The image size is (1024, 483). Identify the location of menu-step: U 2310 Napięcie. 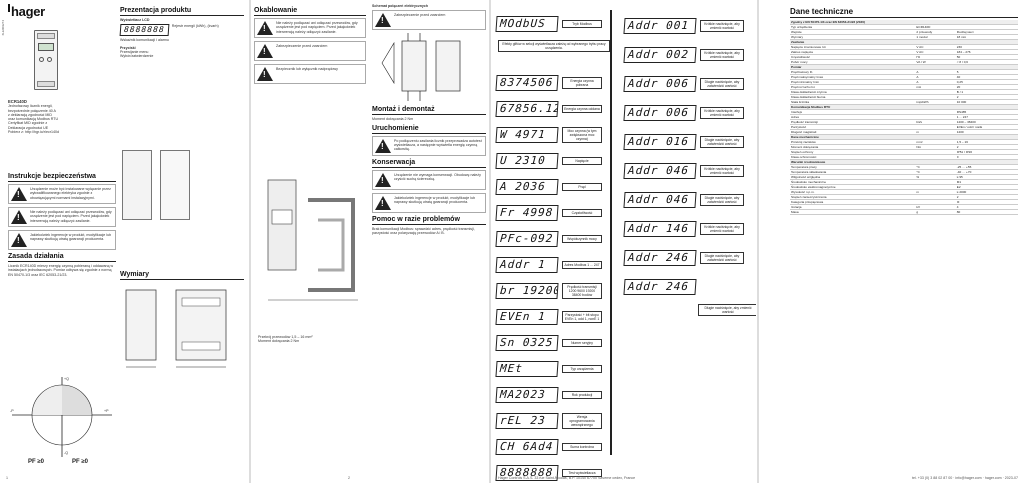
(555, 160).